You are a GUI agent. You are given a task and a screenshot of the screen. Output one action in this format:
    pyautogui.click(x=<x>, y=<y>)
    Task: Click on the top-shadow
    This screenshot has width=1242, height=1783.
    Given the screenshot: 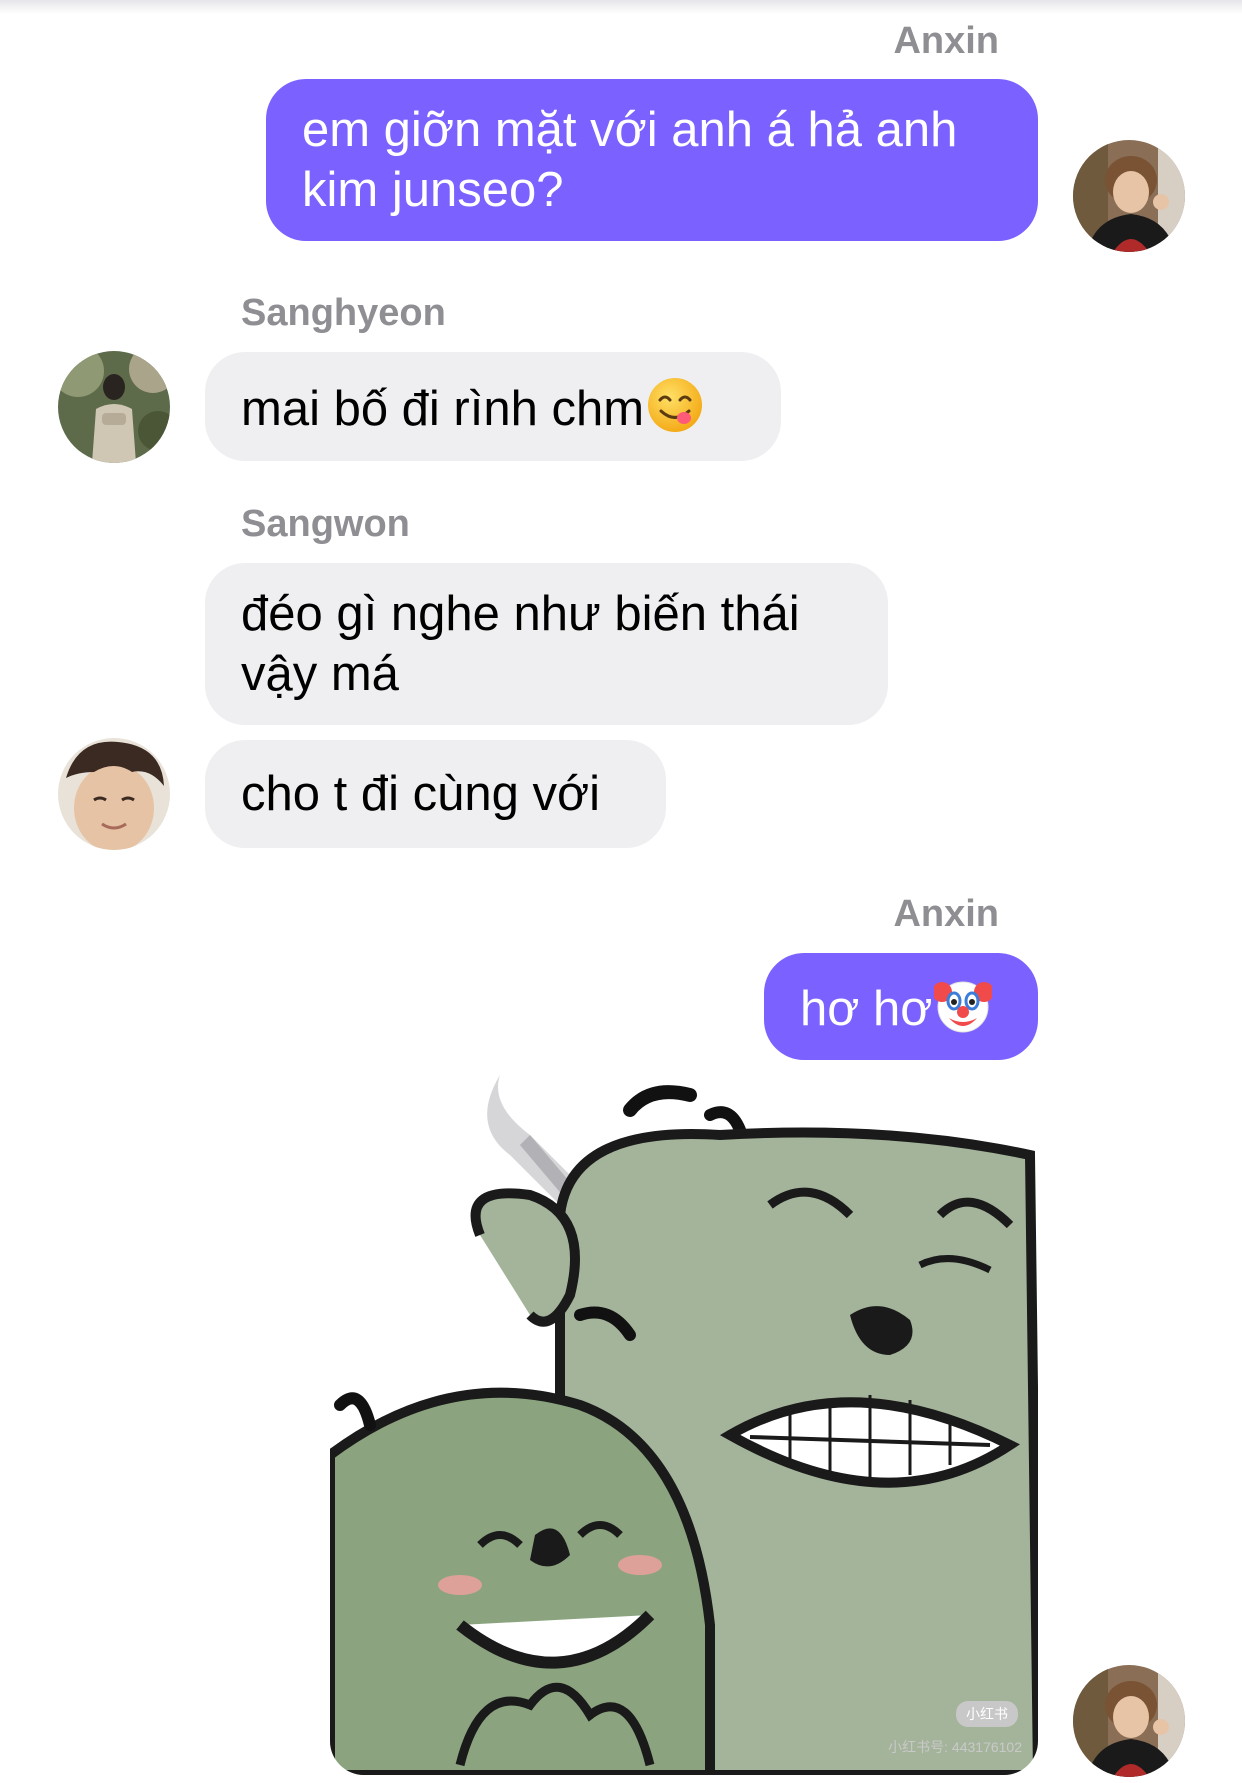 What is the action you would take?
    pyautogui.click(x=621, y=7)
    